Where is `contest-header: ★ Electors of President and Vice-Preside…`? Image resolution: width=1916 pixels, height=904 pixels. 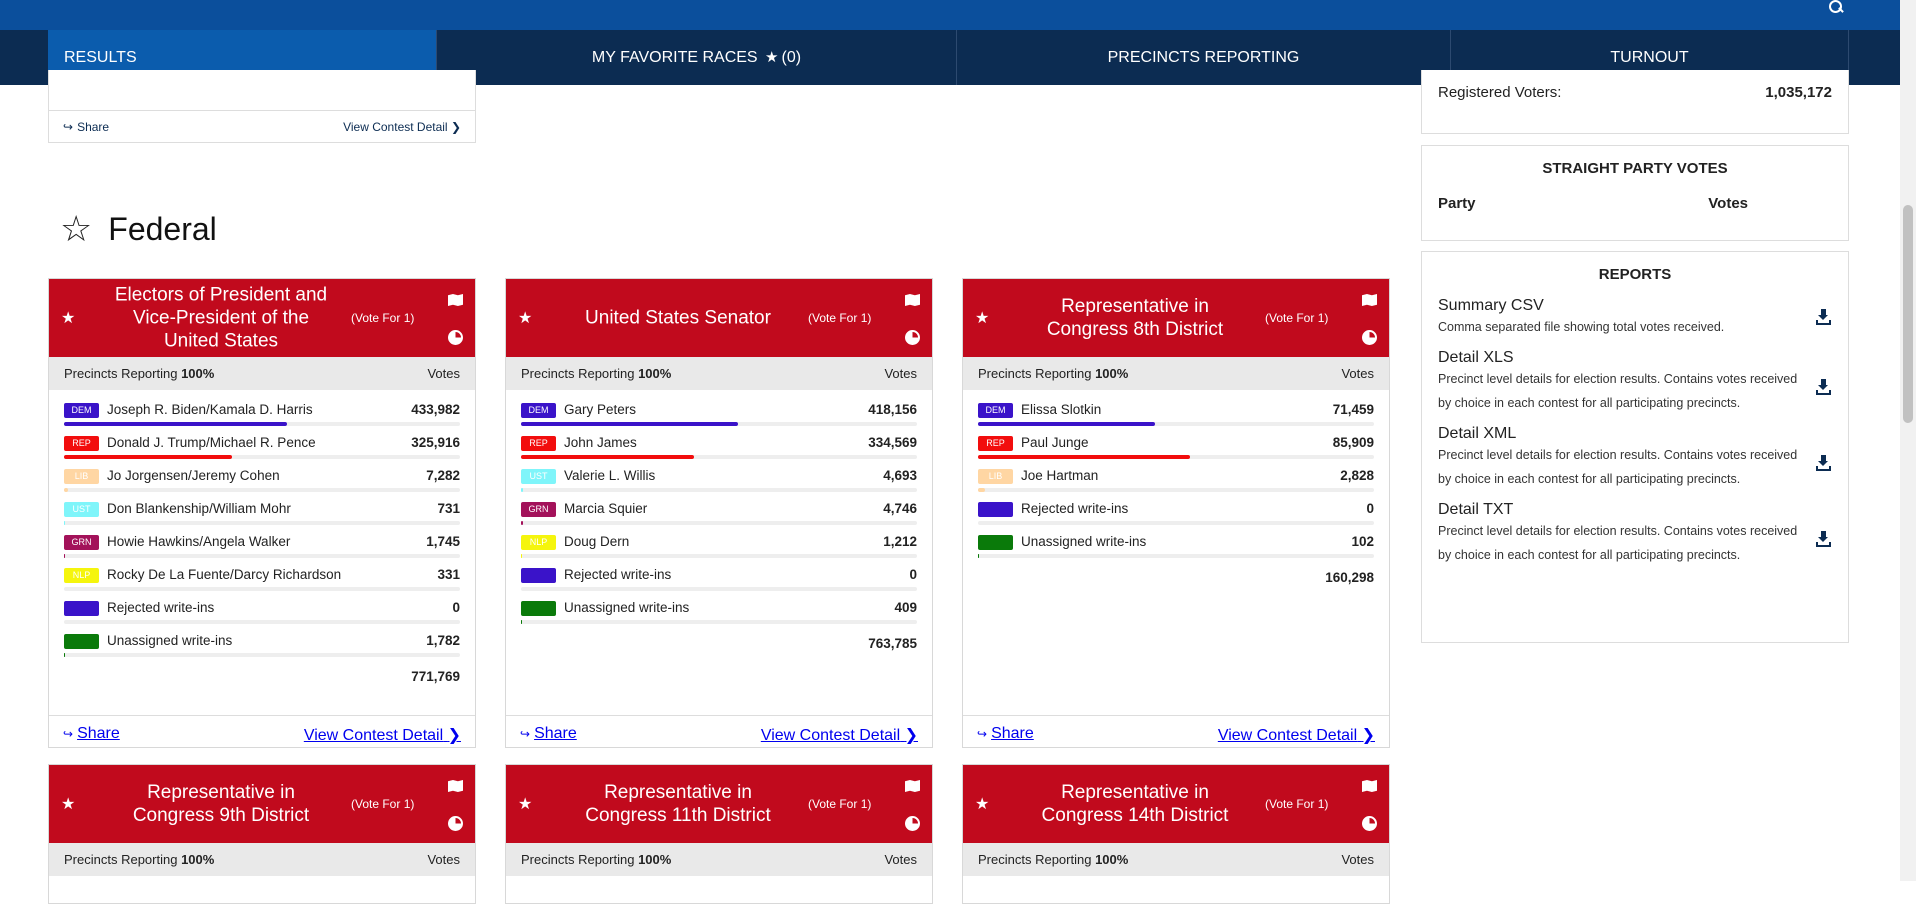 contest-header: ★ Electors of President and Vice-Preside… is located at coordinates (262, 318).